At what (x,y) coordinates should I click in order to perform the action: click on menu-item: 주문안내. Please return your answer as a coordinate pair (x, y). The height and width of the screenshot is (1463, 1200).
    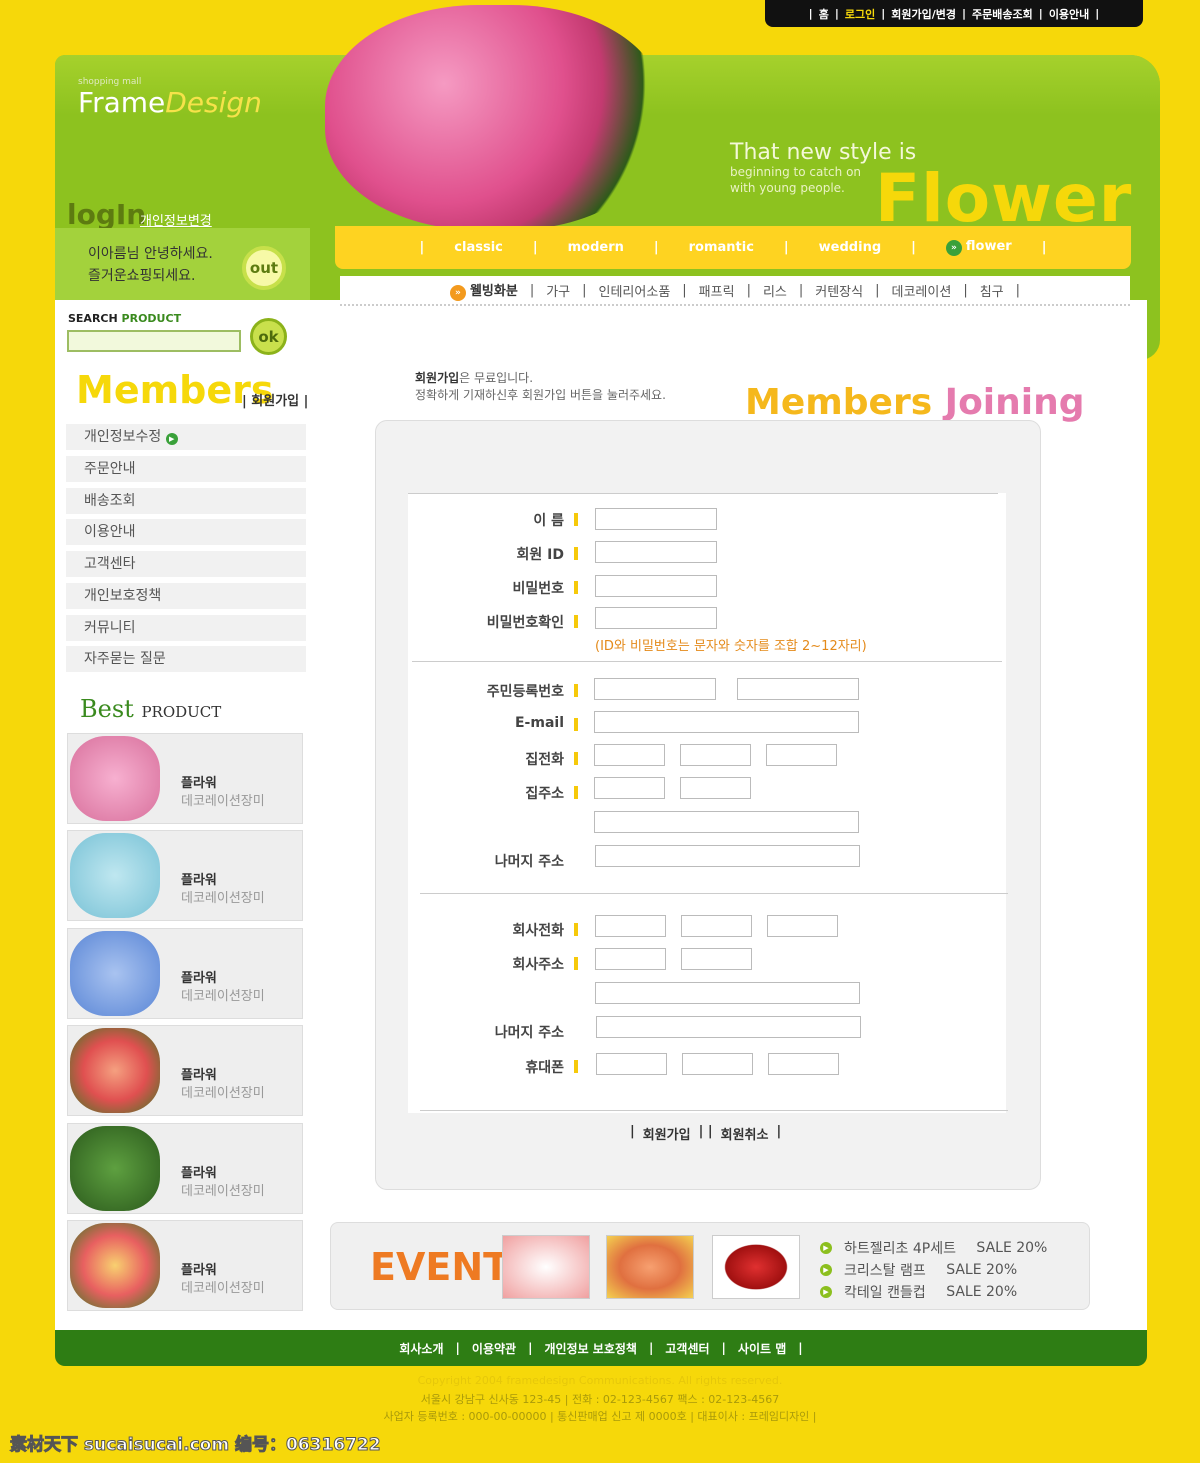
    Looking at the image, I should click on (186, 469).